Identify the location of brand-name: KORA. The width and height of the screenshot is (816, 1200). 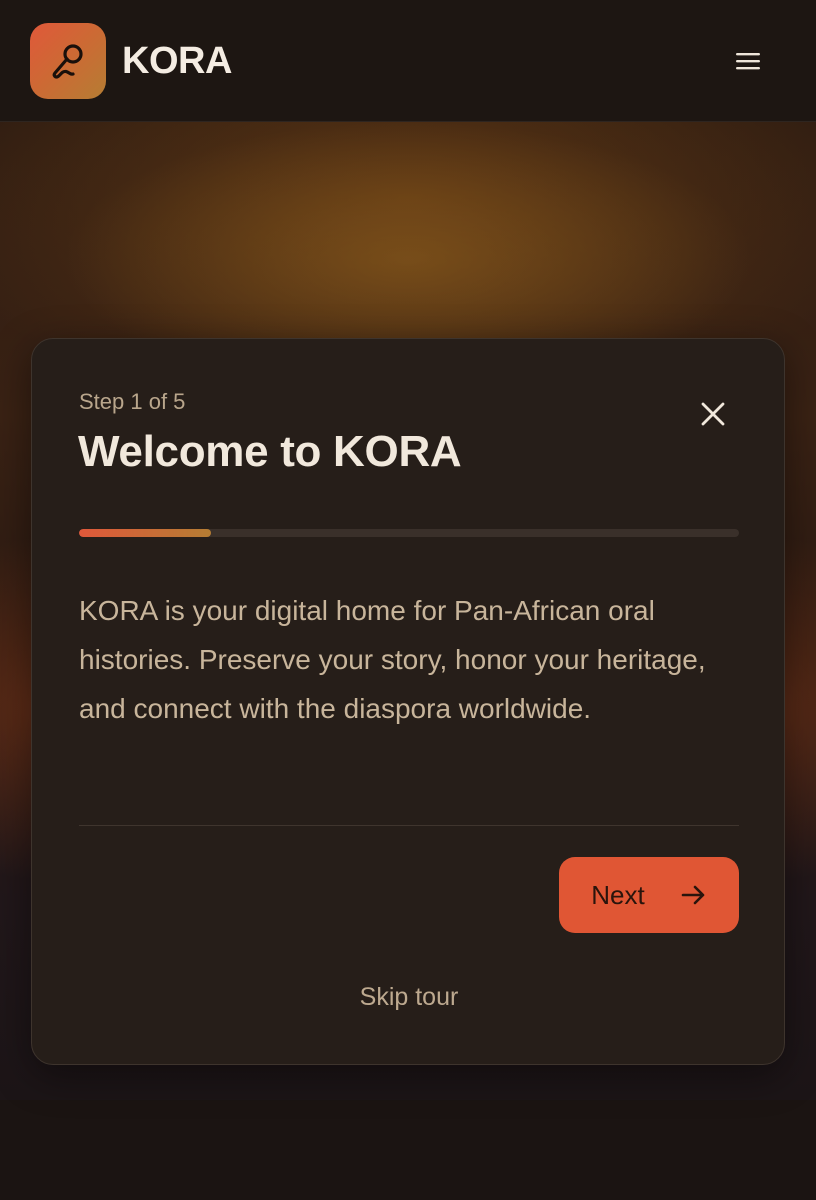
(177, 61).